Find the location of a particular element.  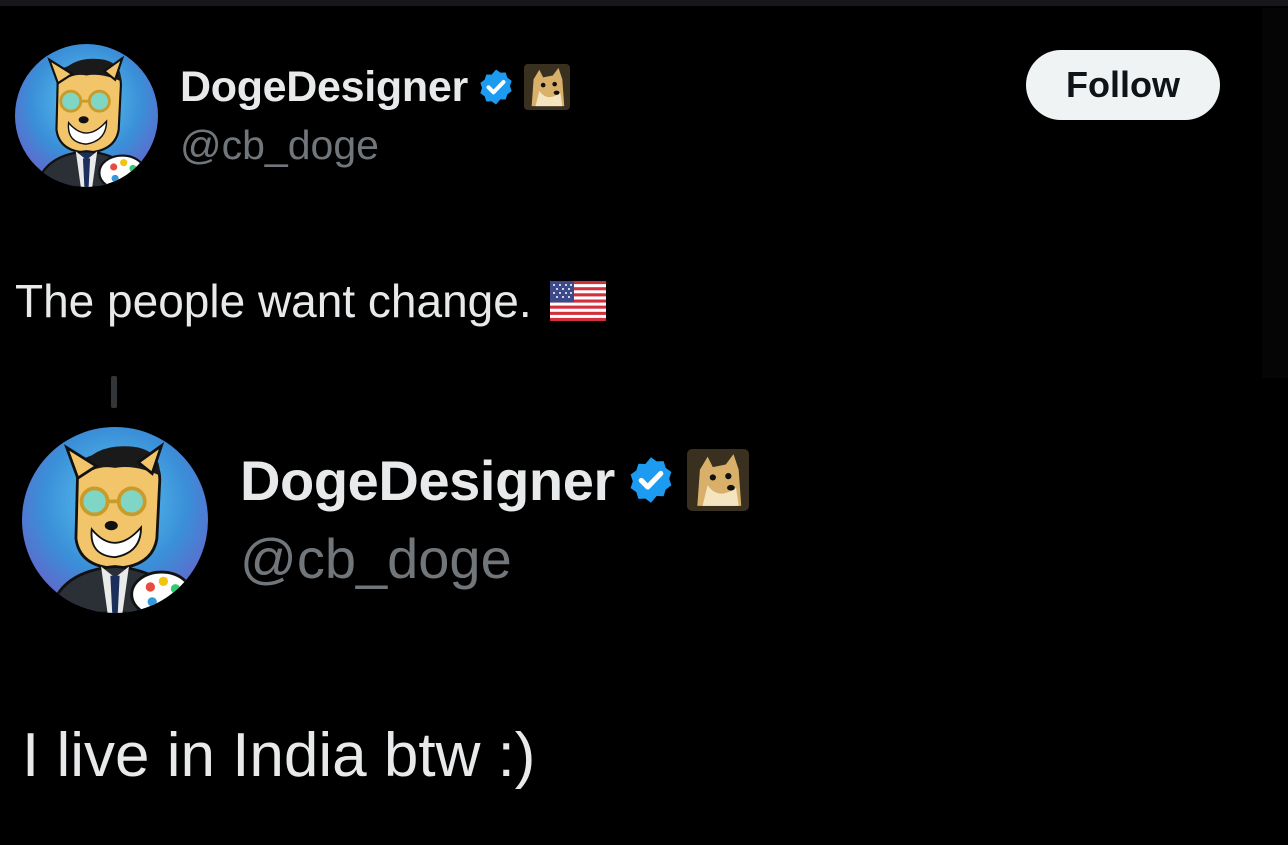

us-flag-icon is located at coordinates (577, 301).